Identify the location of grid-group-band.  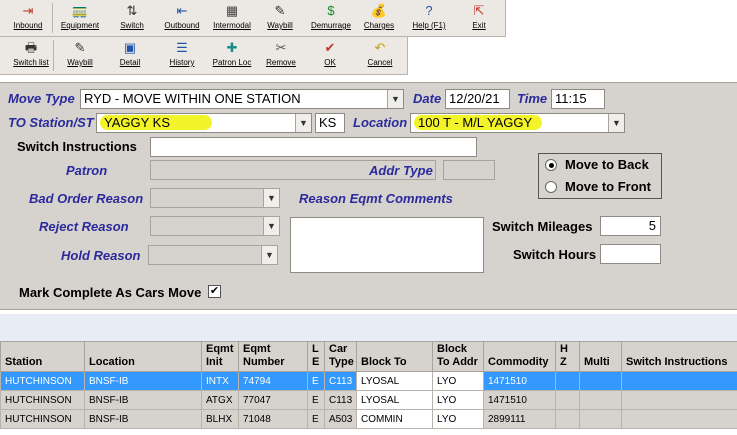
(368, 327).